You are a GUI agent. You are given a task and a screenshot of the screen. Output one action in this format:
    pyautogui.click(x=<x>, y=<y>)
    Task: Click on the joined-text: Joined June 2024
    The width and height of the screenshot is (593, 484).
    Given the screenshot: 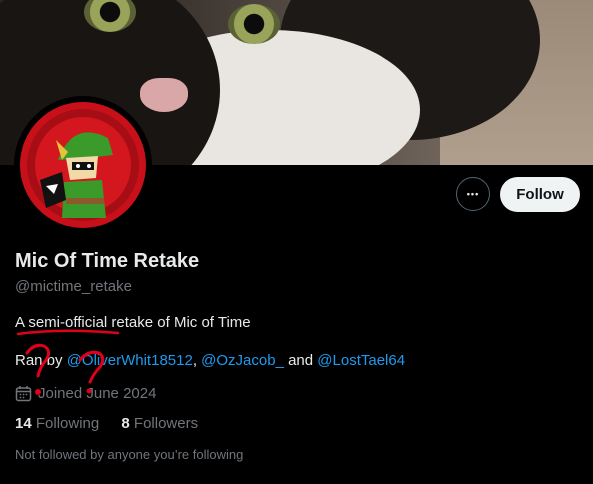 What is the action you would take?
    pyautogui.click(x=97, y=393)
    